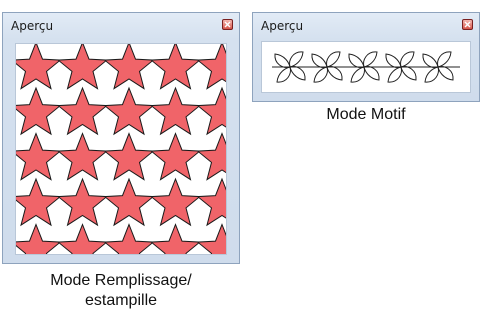 The width and height of the screenshot is (484, 314). What do you see at coordinates (121, 280) in the screenshot?
I see `caption-fill-mode-line1: Mode Remplissage/` at bounding box center [121, 280].